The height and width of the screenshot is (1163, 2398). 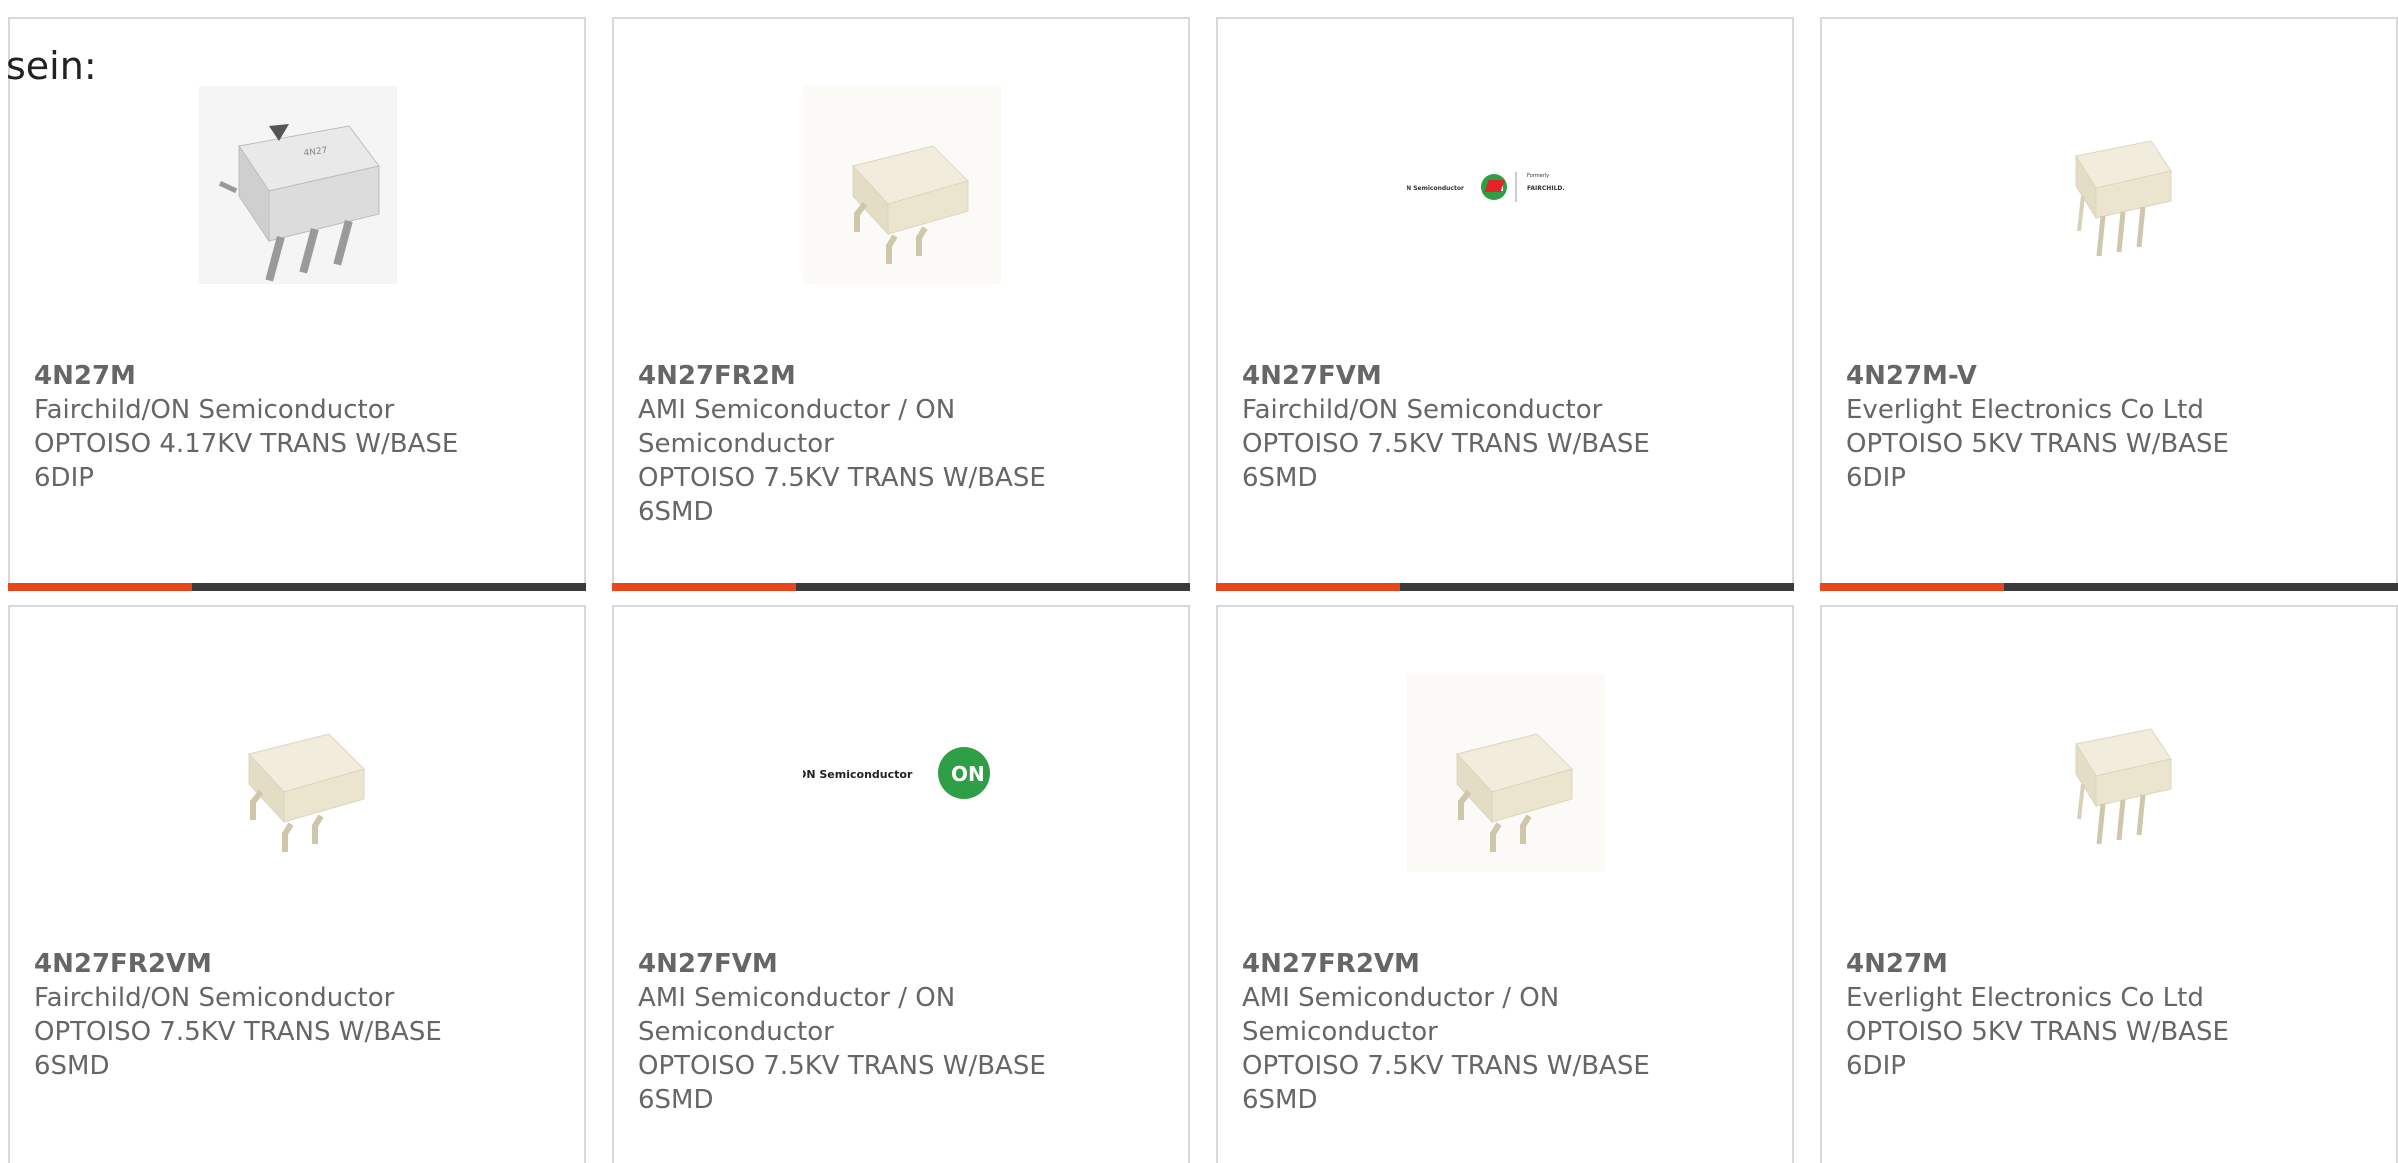 I want to click on product-image: ON Semiconductor ON, so click(x=902, y=773).